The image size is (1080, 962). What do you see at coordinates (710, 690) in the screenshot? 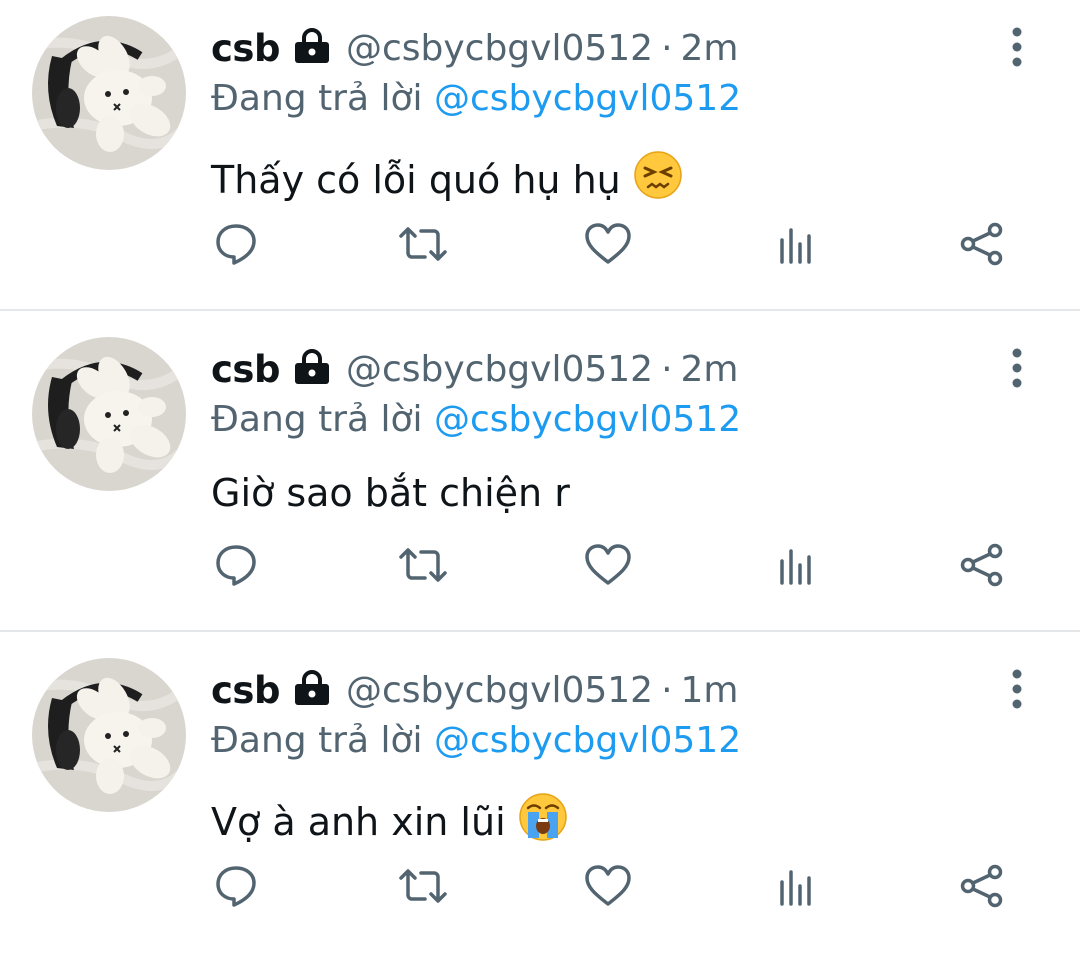
I see `timestamp: 1m` at bounding box center [710, 690].